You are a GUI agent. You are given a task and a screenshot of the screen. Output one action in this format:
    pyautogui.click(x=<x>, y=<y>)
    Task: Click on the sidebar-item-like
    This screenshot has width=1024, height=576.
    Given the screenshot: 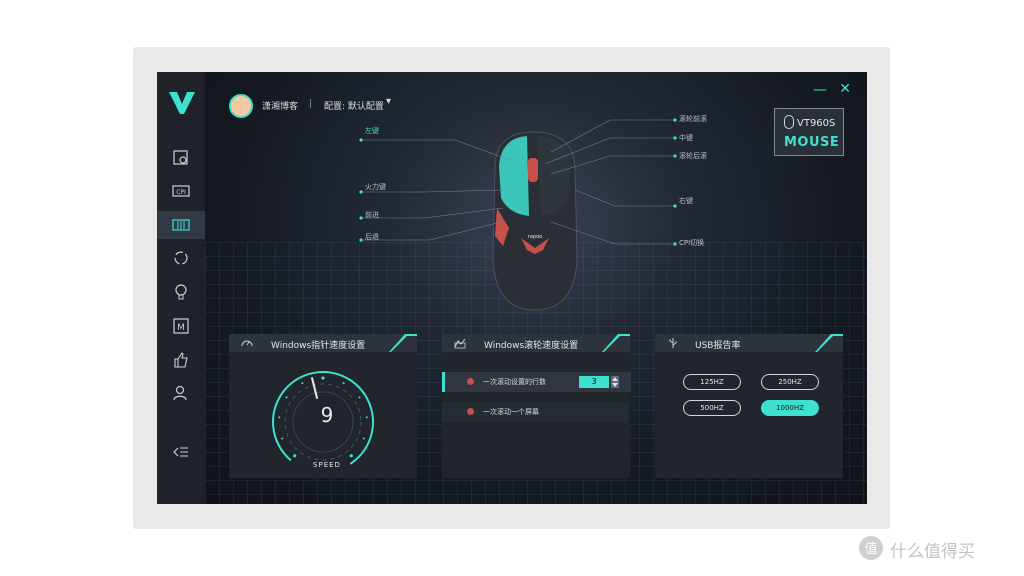 What is the action you would take?
    pyautogui.click(x=181, y=360)
    